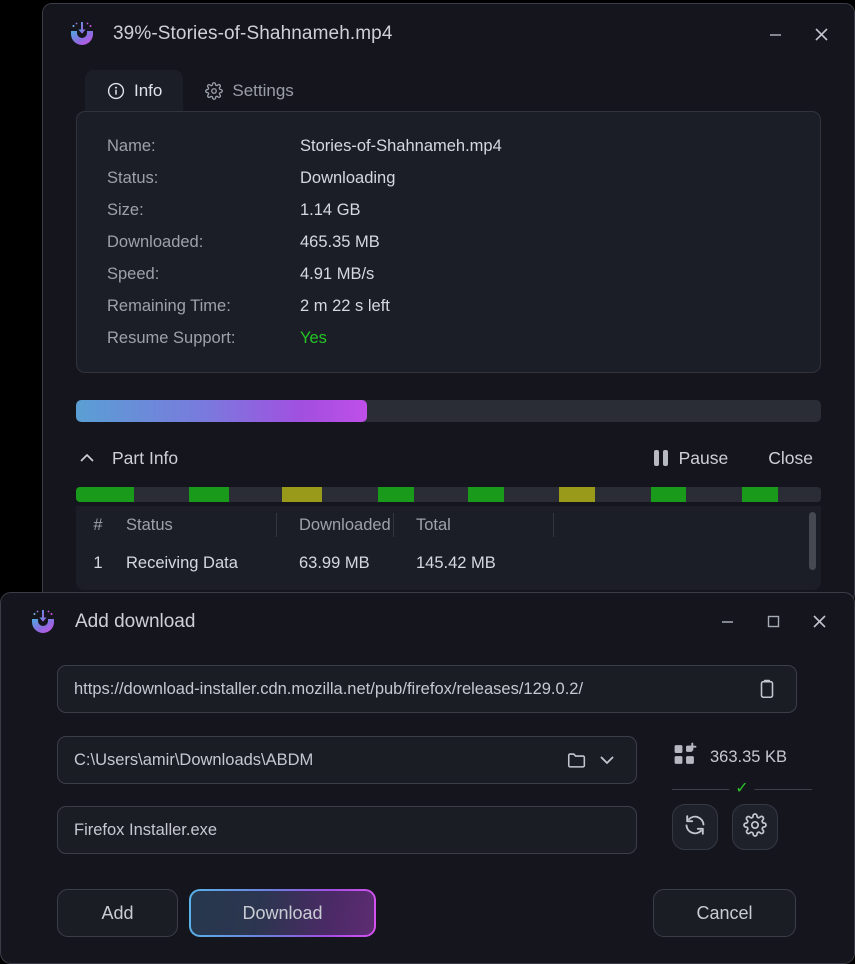  What do you see at coordinates (135, 621) in the screenshot?
I see `add-dialog-title: Add download` at bounding box center [135, 621].